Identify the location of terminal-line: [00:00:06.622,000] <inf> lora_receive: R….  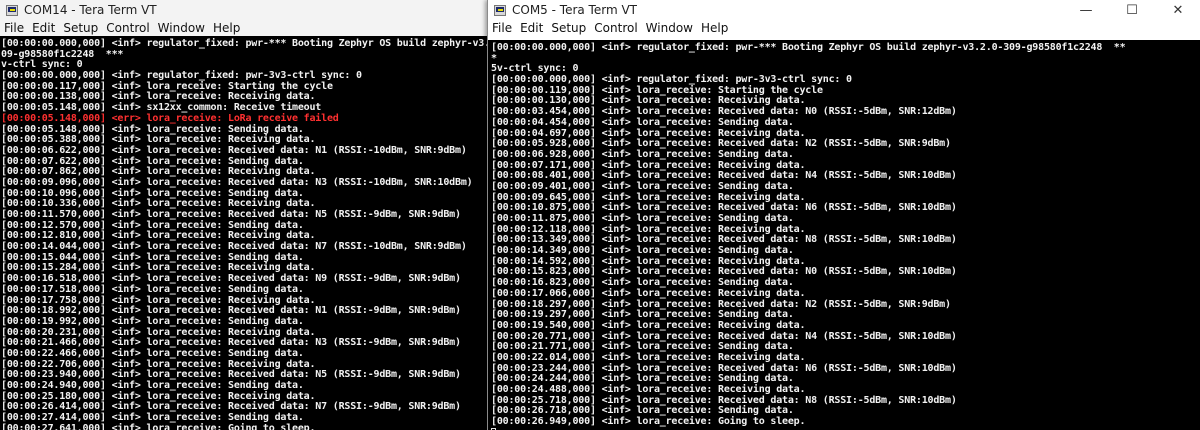
(234, 150).